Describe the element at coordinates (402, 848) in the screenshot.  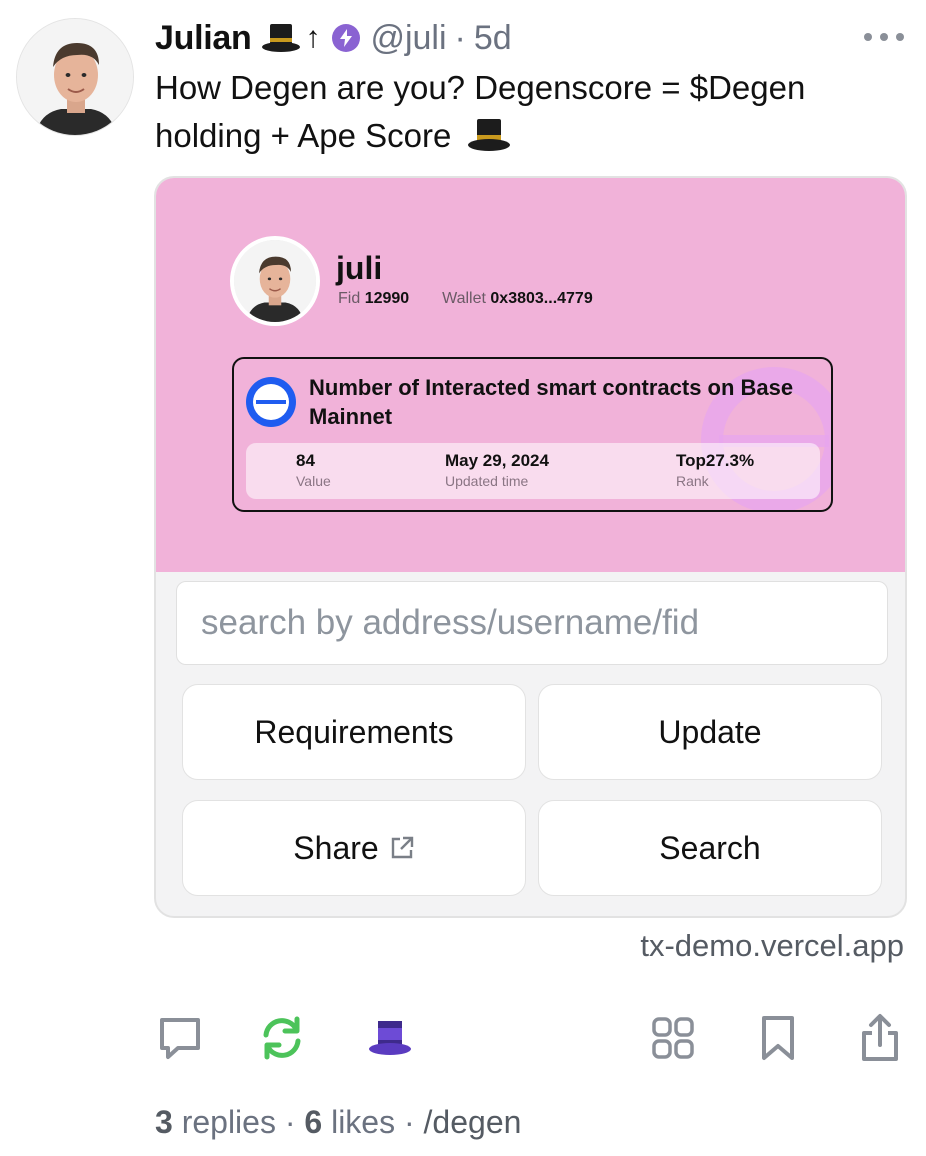
I see `external-link-icon` at that location.